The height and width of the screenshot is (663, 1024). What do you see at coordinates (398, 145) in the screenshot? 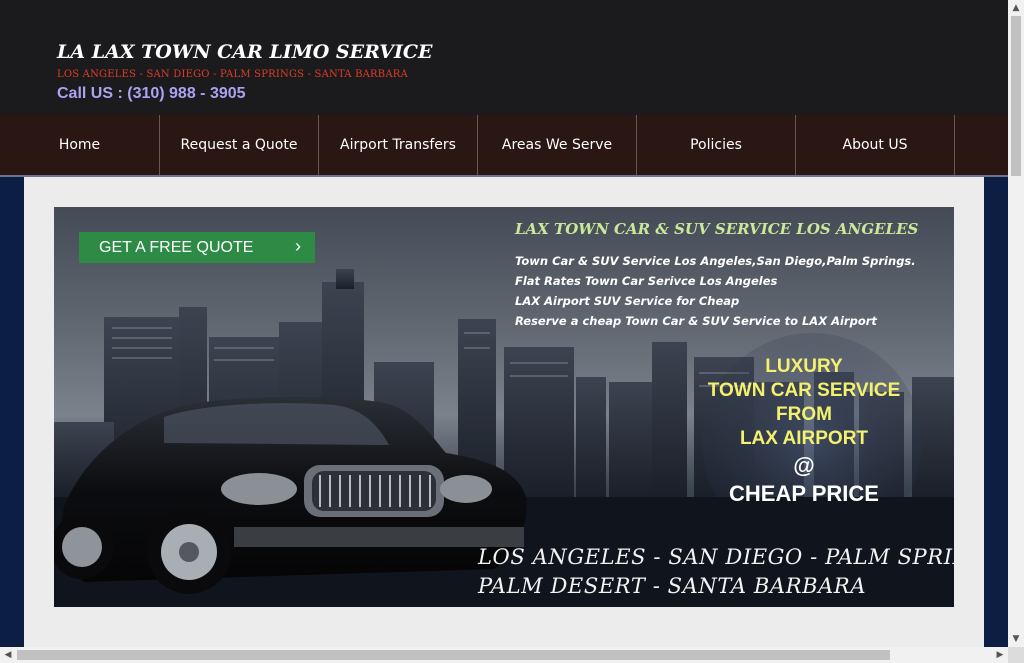
I see `nav-item-airport-transfers: Airport Transfers` at bounding box center [398, 145].